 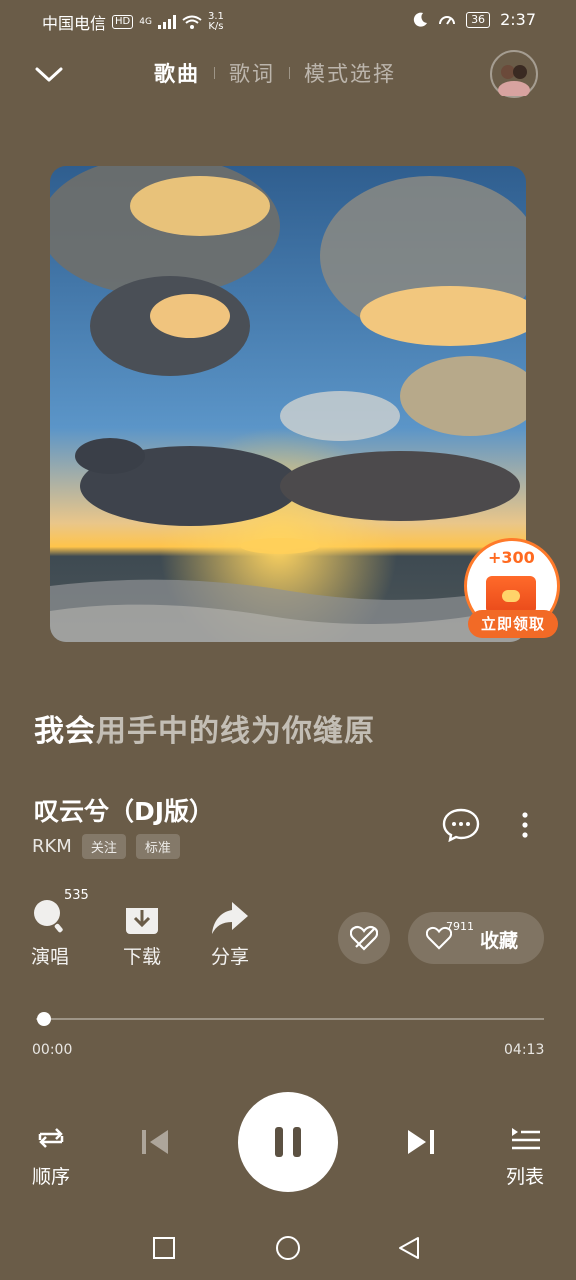 I want to click on speedometer-icon, so click(x=447, y=20).